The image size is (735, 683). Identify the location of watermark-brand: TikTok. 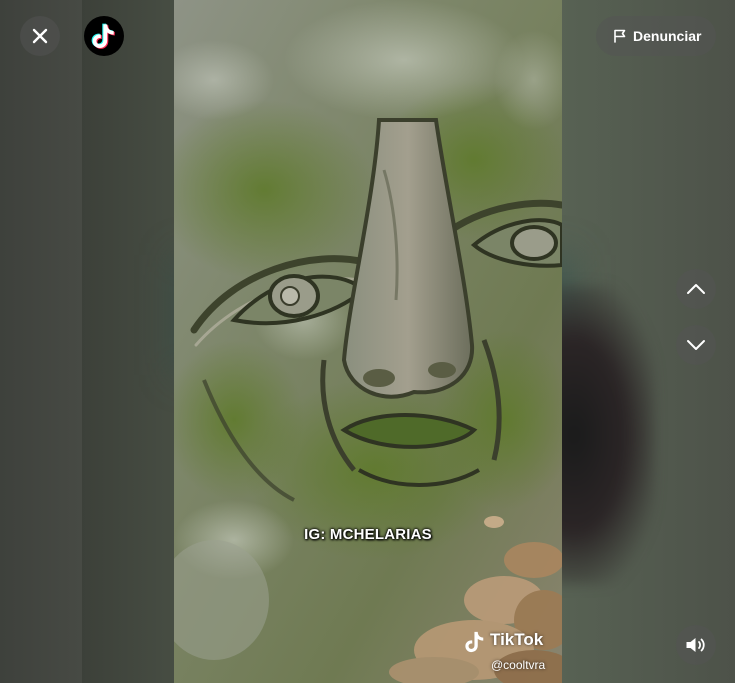
(517, 639).